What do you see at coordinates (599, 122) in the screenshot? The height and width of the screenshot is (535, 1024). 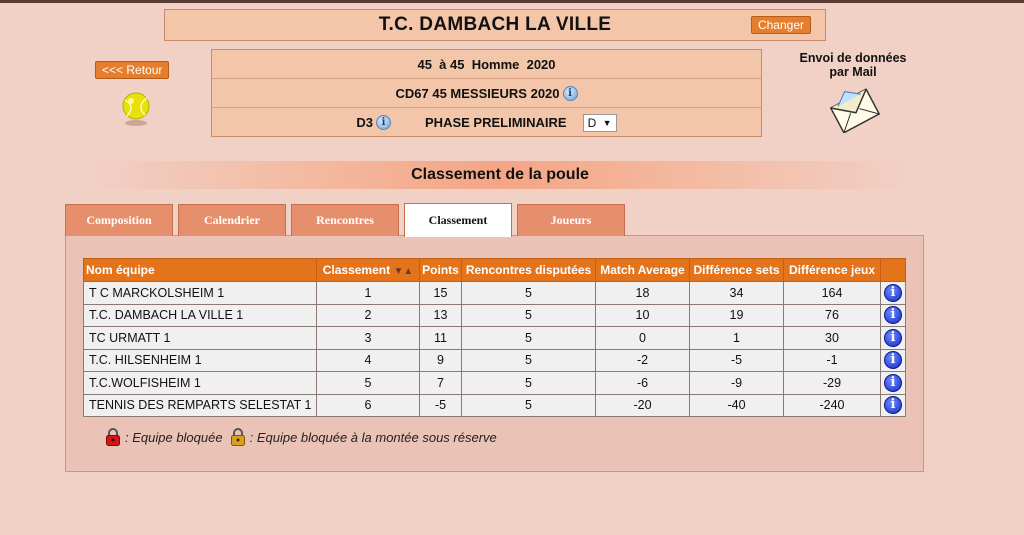 I see `poule-select: D ▼` at bounding box center [599, 122].